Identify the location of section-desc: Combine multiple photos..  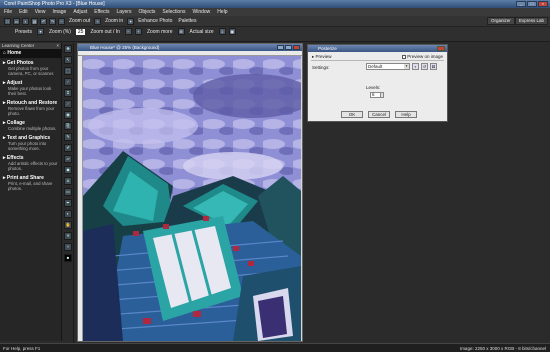
(32, 128).